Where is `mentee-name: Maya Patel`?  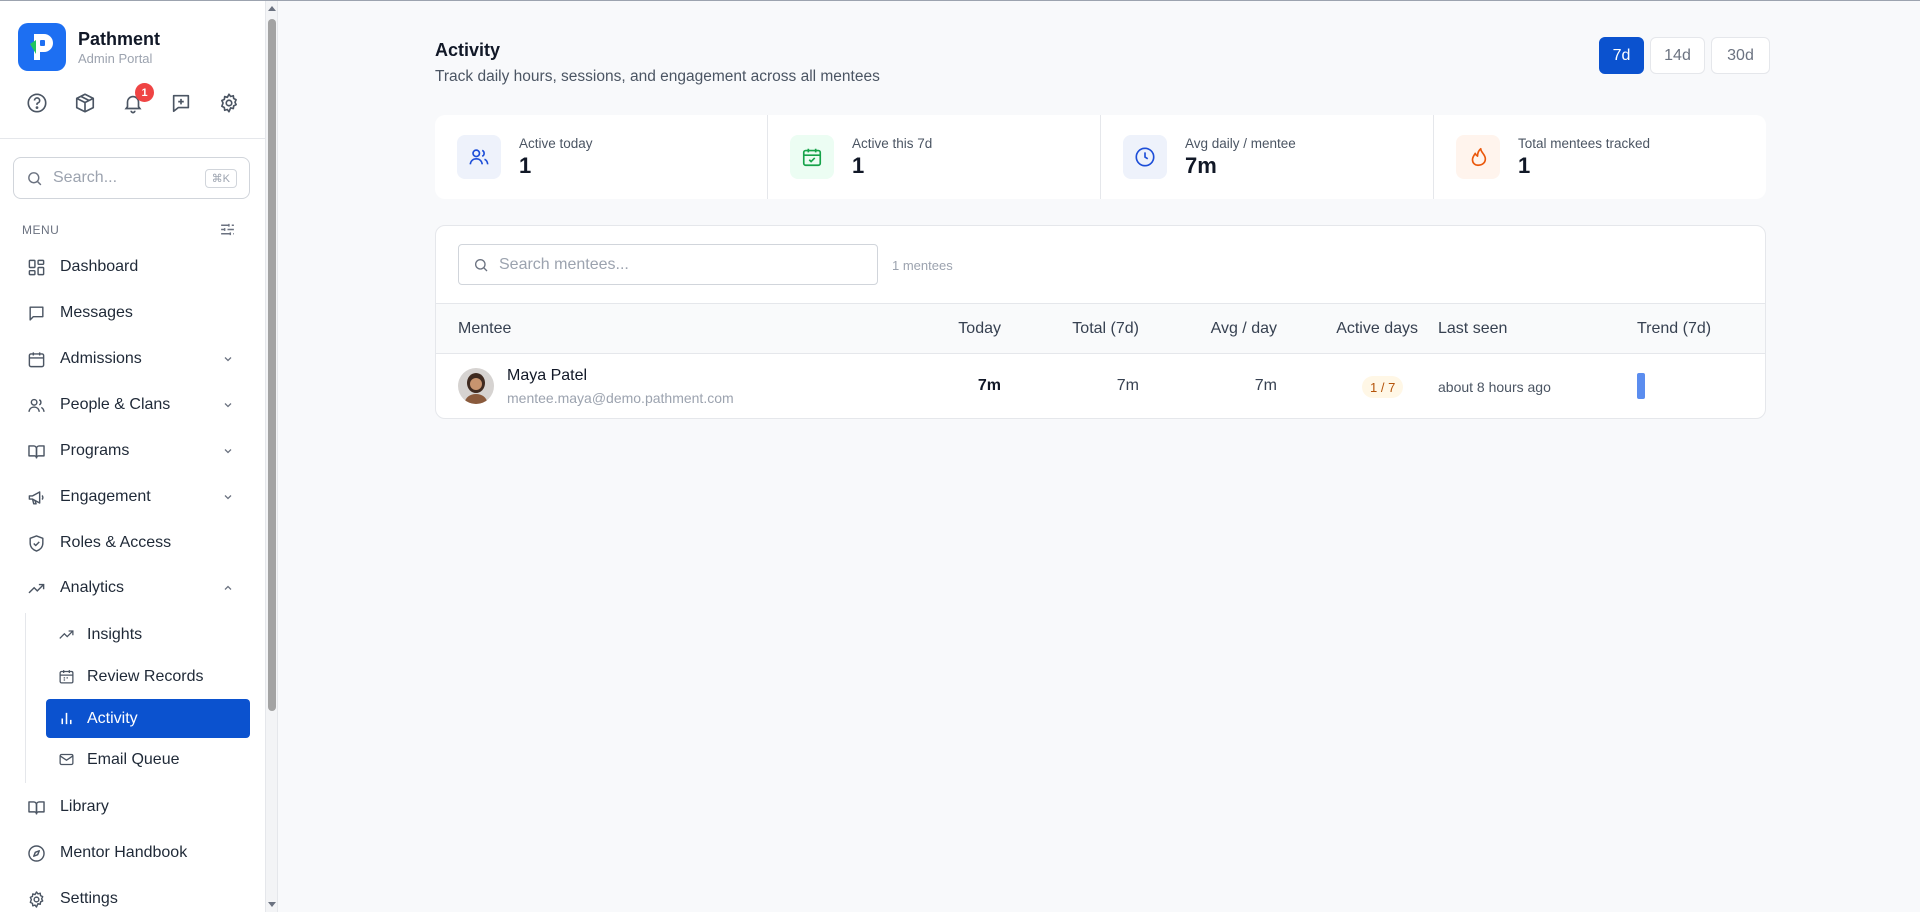
mentee-name: Maya Patel is located at coordinates (547, 375).